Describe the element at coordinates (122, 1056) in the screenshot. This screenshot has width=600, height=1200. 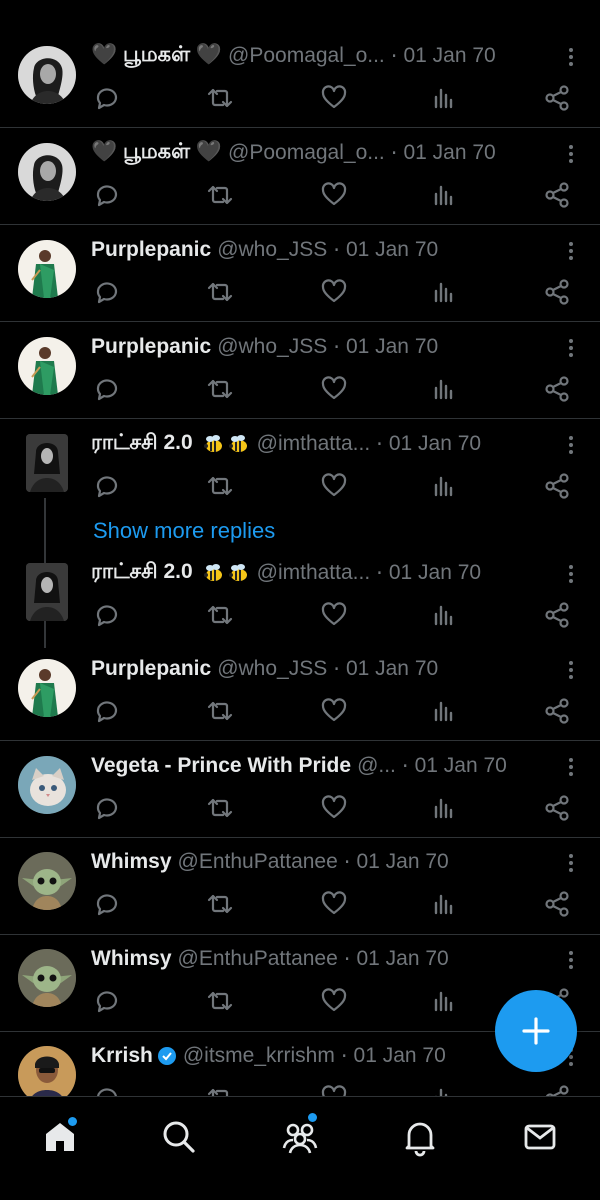
I see `display-name: Krrish` at that location.